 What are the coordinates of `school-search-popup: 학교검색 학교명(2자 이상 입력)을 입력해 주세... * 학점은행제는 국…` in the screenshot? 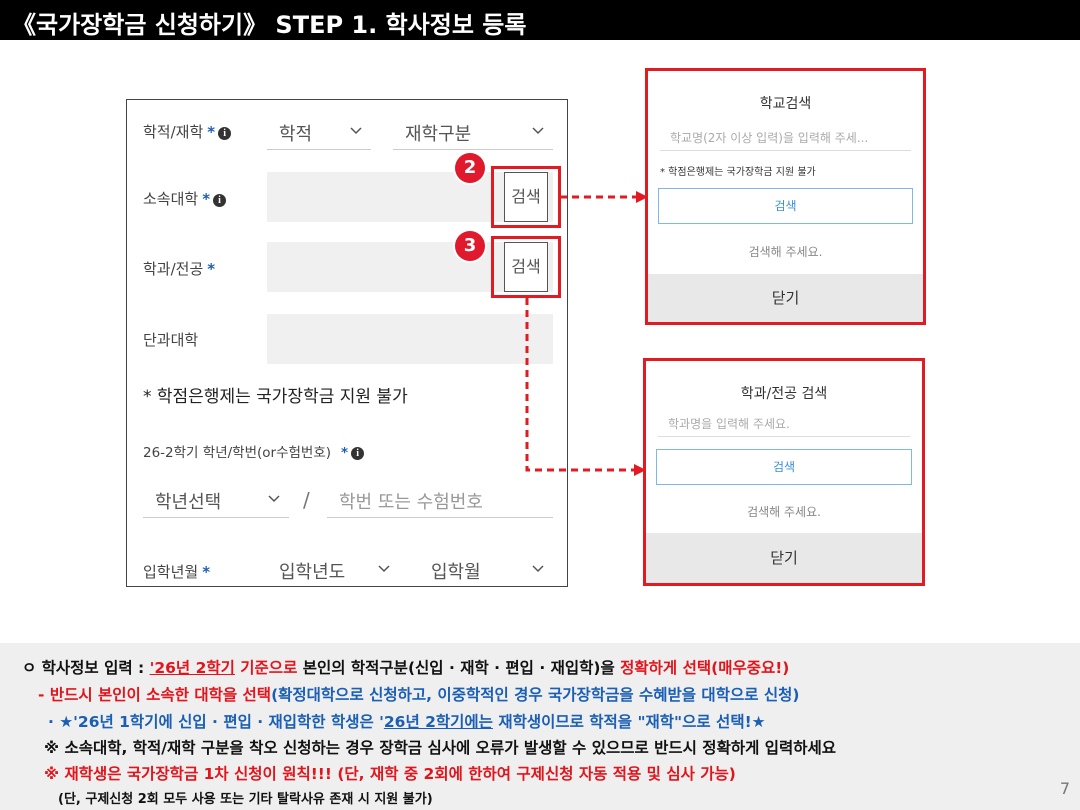 It's located at (785, 196).